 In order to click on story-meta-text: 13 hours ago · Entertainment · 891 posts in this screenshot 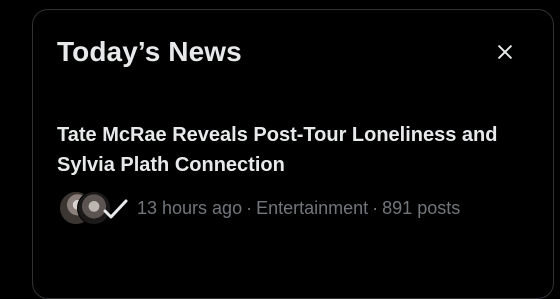, I will do `click(298, 208)`.